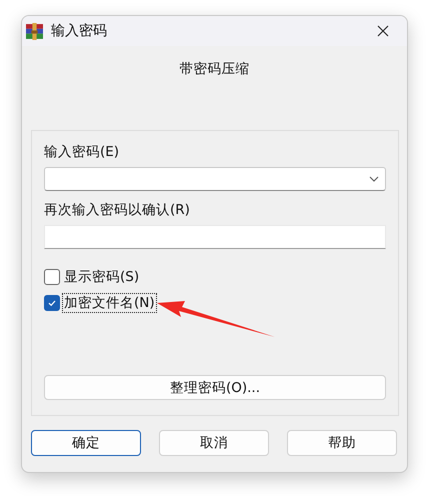 The height and width of the screenshot is (496, 432). I want to click on checkmark-icon, so click(52, 303).